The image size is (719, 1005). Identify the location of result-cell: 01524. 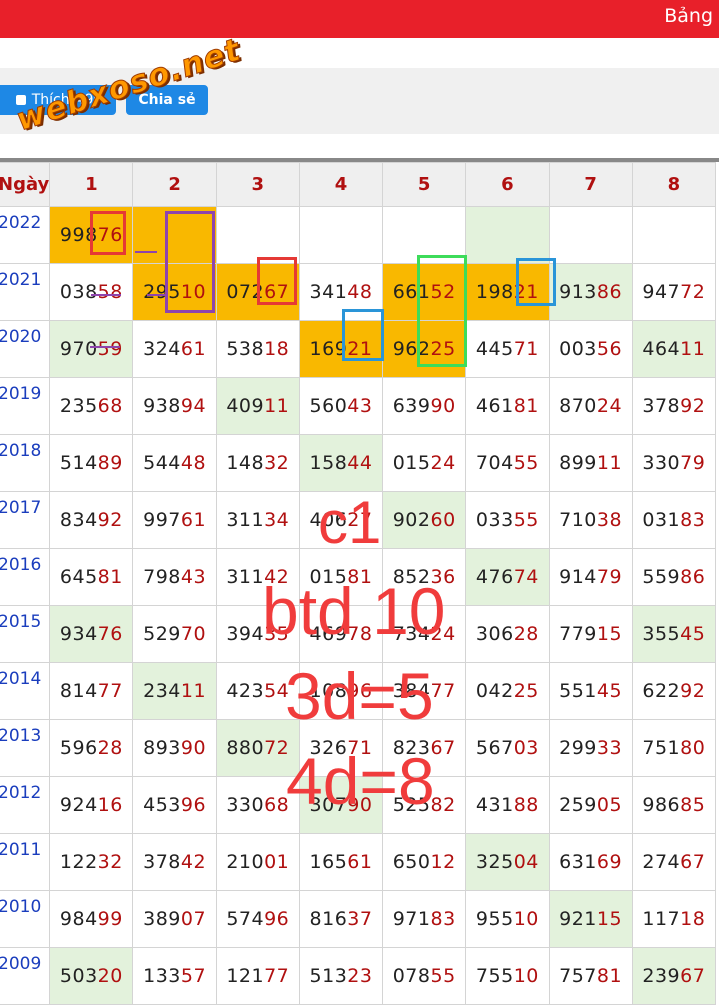
(424, 463).